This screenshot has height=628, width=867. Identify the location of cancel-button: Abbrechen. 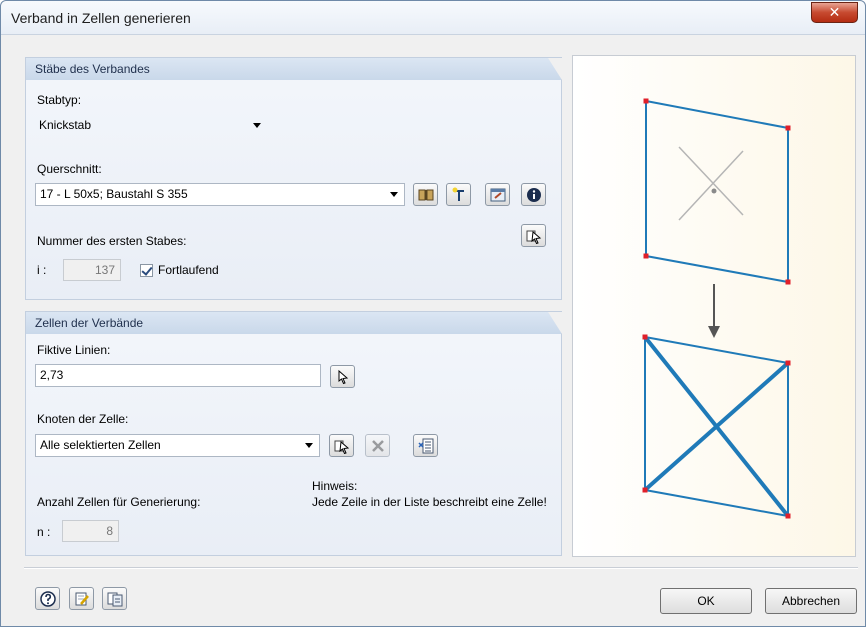
(811, 601).